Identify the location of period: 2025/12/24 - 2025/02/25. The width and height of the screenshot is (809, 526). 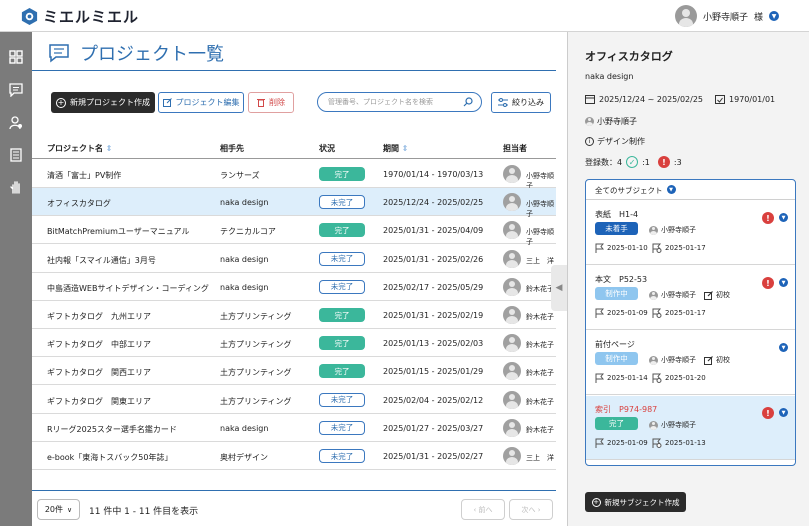
(433, 203).